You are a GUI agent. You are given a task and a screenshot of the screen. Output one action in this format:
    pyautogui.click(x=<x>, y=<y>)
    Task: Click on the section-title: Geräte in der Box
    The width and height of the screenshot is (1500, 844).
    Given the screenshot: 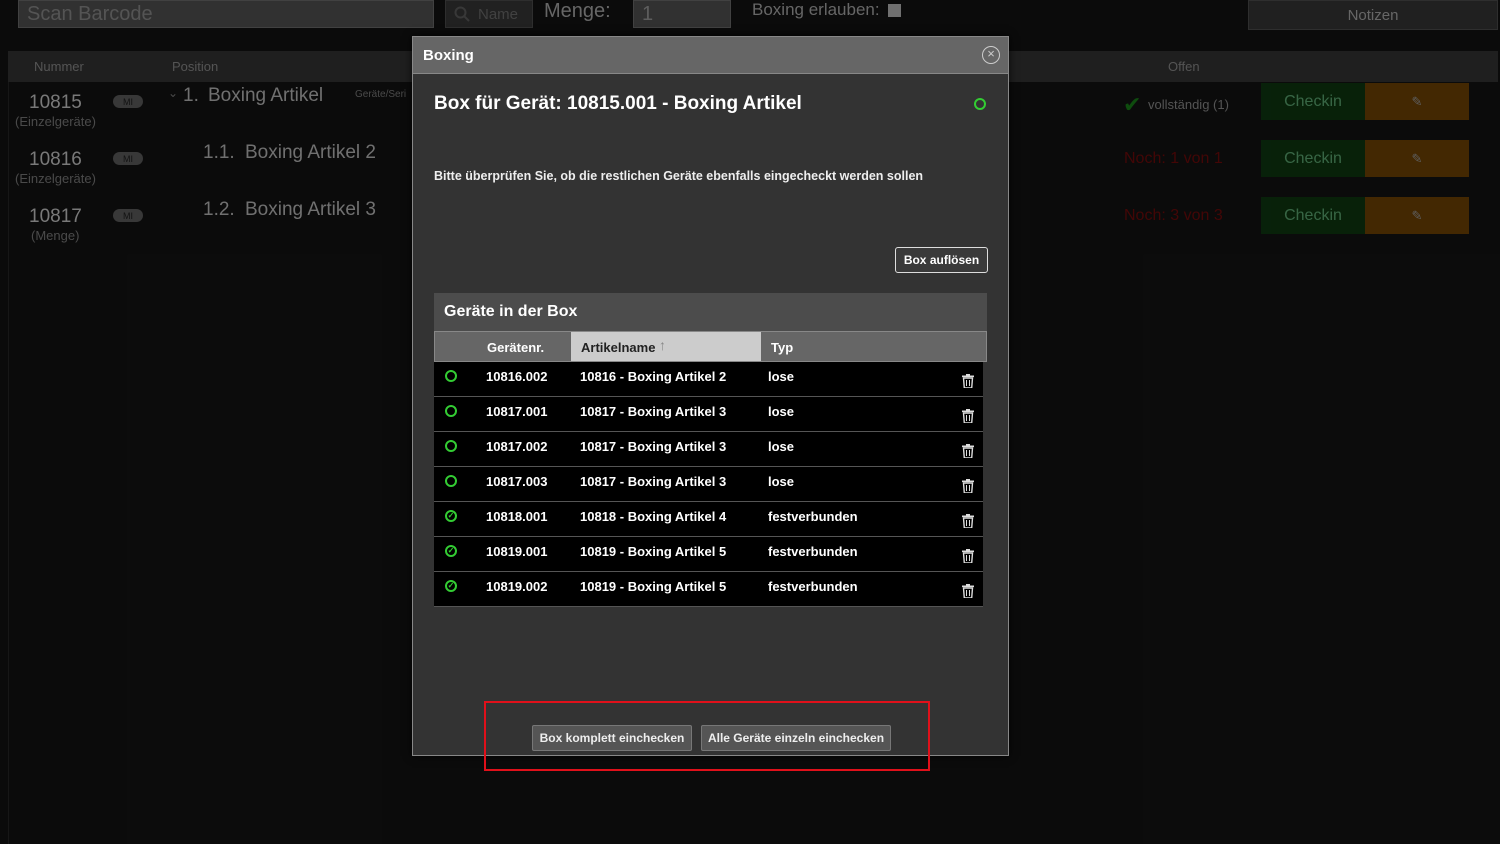 What is the action you would take?
    pyautogui.click(x=710, y=312)
    